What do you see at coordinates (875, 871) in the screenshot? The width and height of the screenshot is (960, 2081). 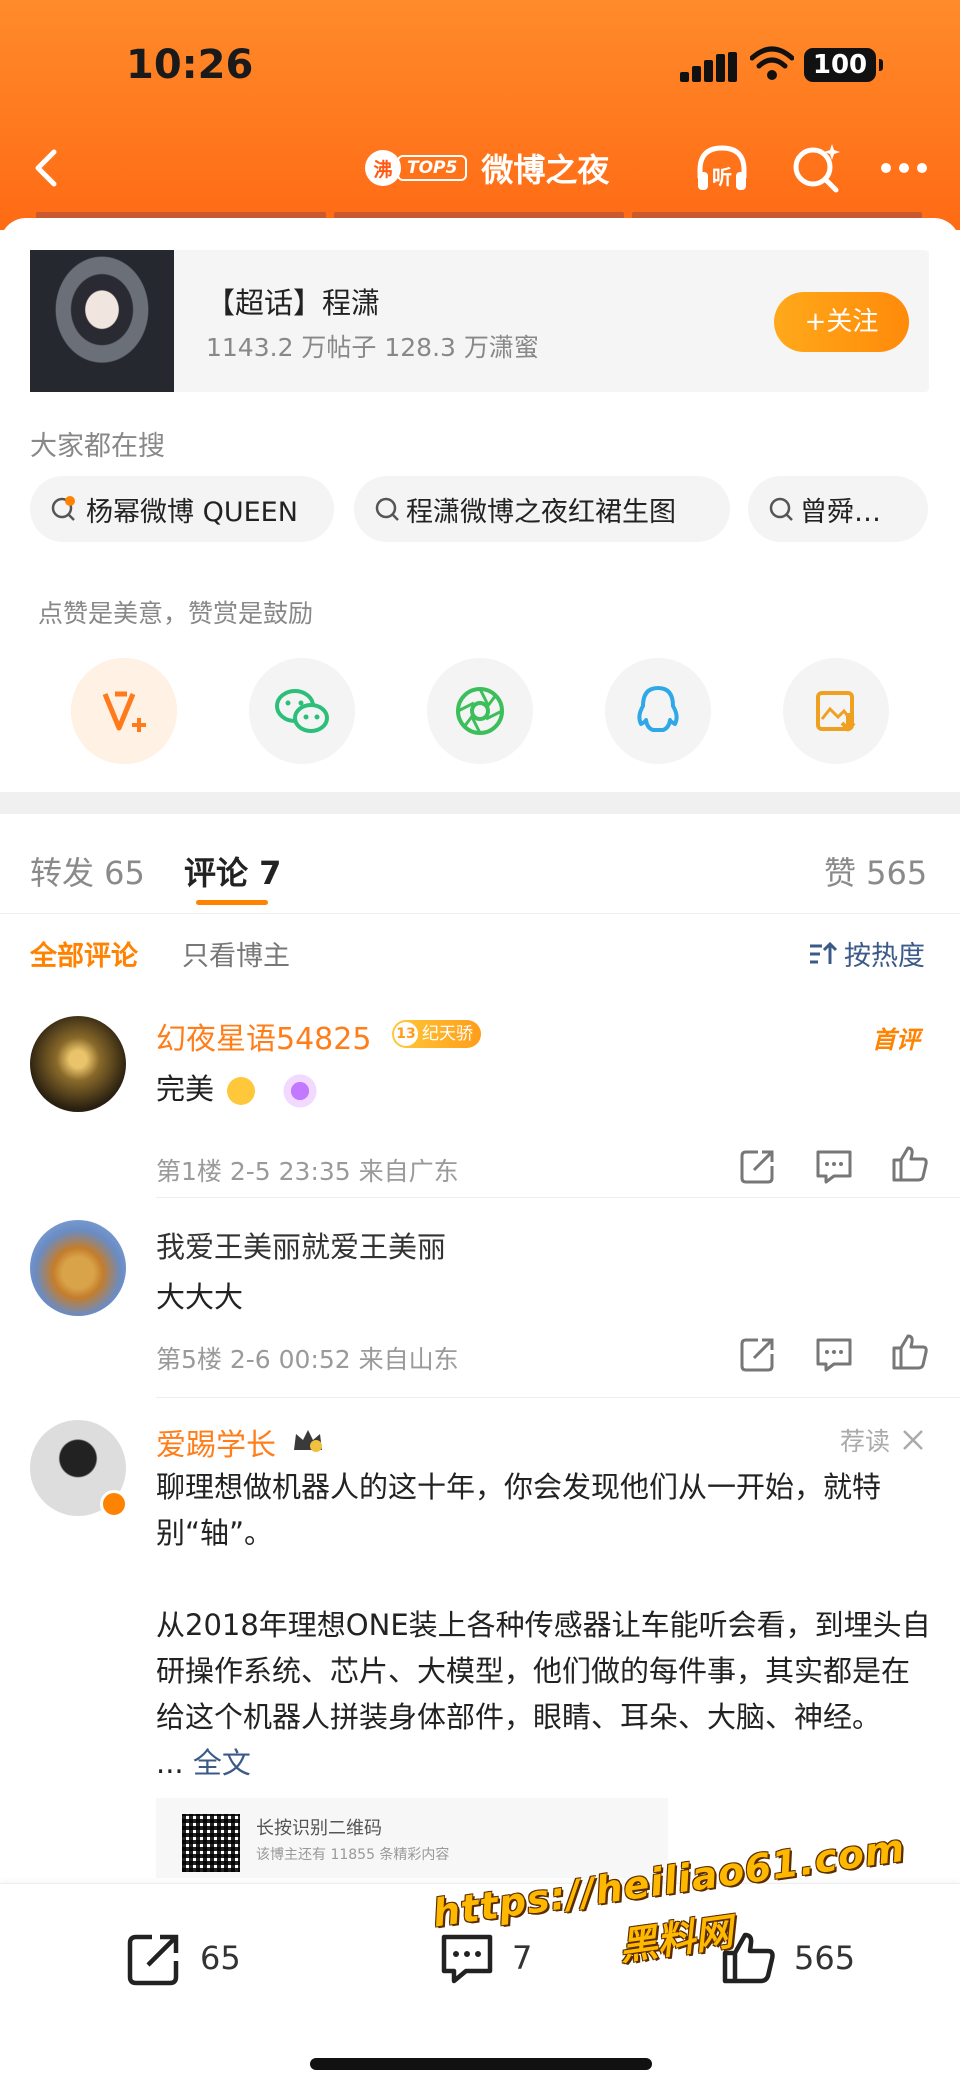 I see `tab-like: 赞 565` at bounding box center [875, 871].